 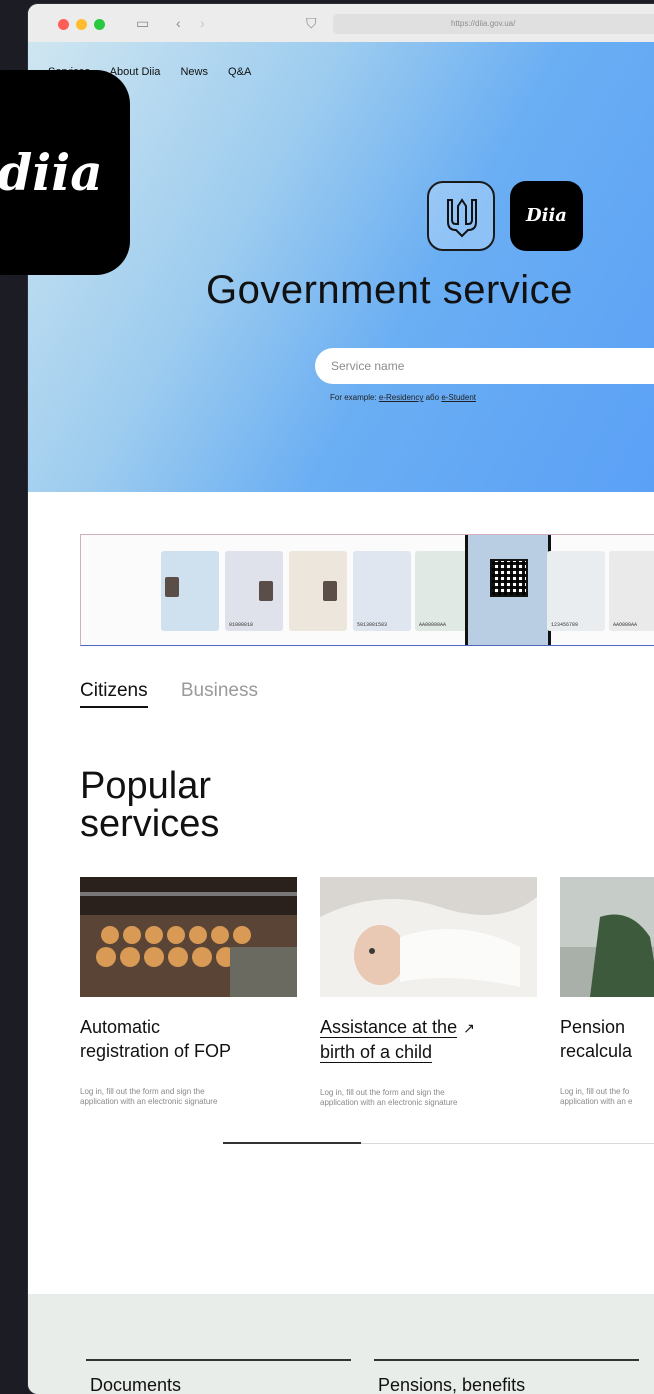 What do you see at coordinates (178, 23) in the screenshot?
I see `back-arrow-icon: ‹` at bounding box center [178, 23].